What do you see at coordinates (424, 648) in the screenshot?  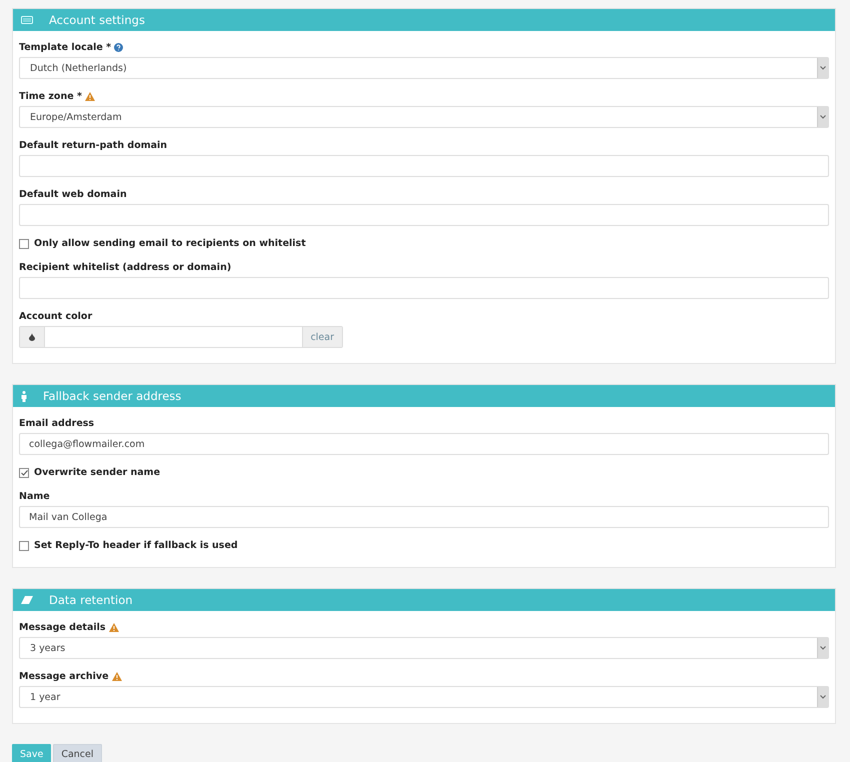 I see `select-field: 3 years` at bounding box center [424, 648].